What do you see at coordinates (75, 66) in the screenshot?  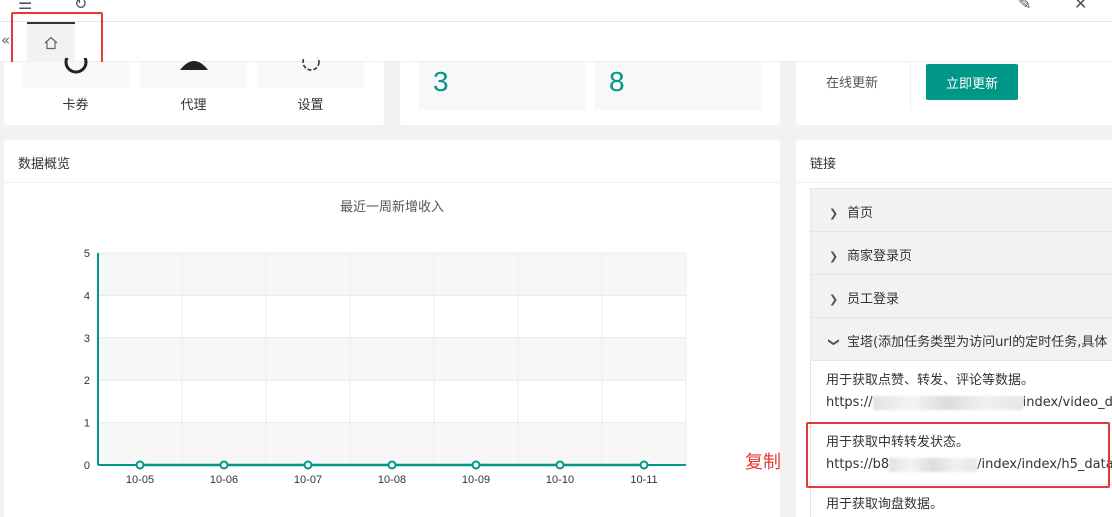 I see `card-icon` at bounding box center [75, 66].